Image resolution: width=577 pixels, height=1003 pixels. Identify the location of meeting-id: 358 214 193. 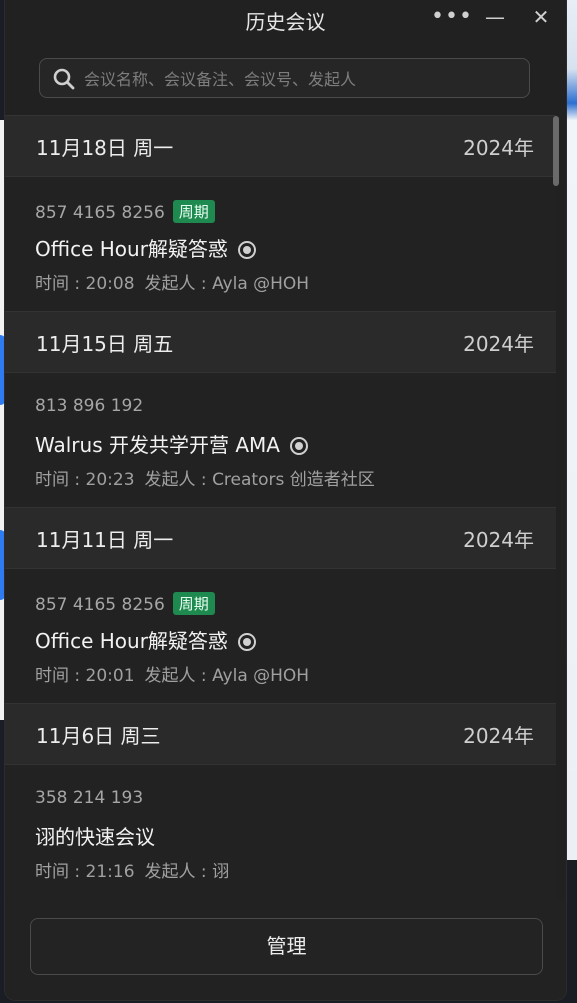
(89, 798).